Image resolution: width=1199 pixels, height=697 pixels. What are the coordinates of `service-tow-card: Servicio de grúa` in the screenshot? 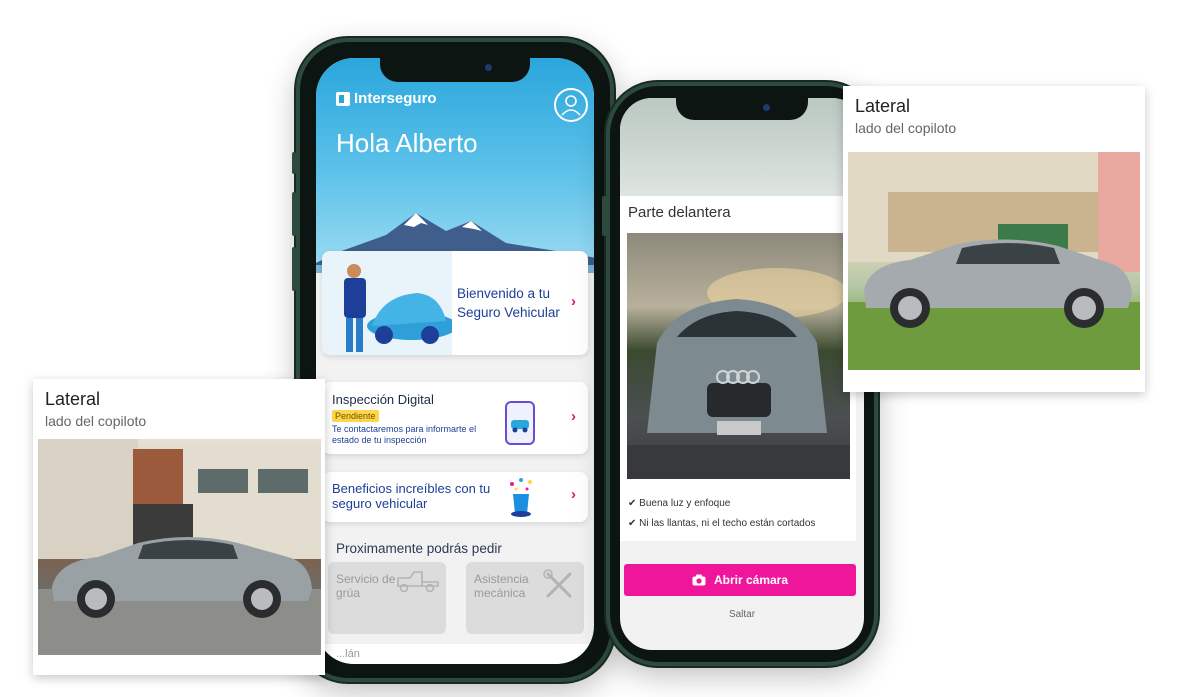 It's located at (387, 598).